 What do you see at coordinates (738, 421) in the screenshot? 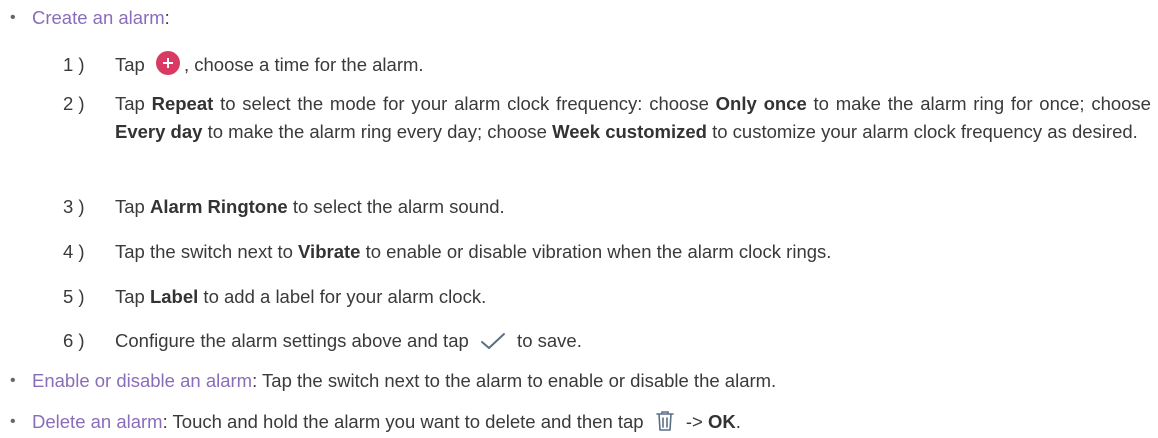
I see `period: .` at bounding box center [738, 421].